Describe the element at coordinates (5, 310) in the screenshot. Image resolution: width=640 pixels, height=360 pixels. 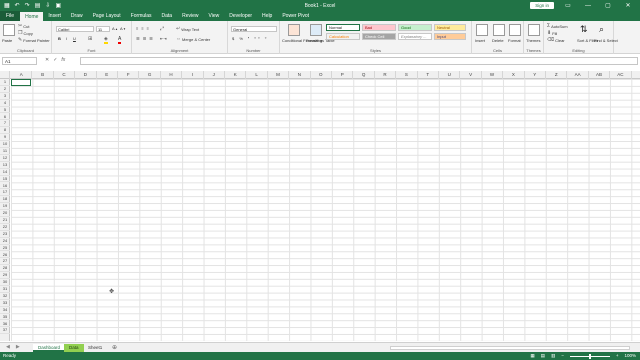
I see `row-header: 34` at that location.